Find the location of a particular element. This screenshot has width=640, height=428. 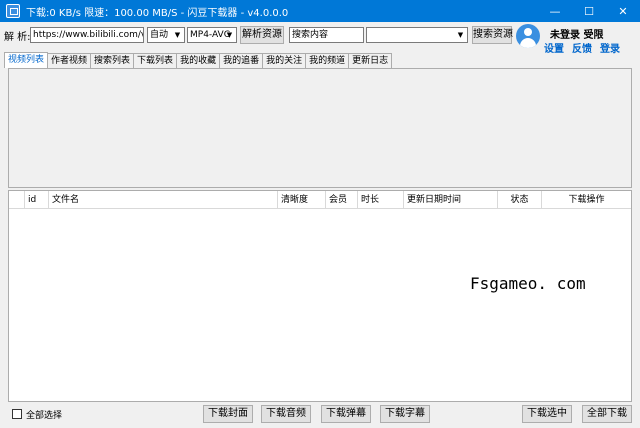

tab-my-follows: 我的关注 is located at coordinates (284, 60).